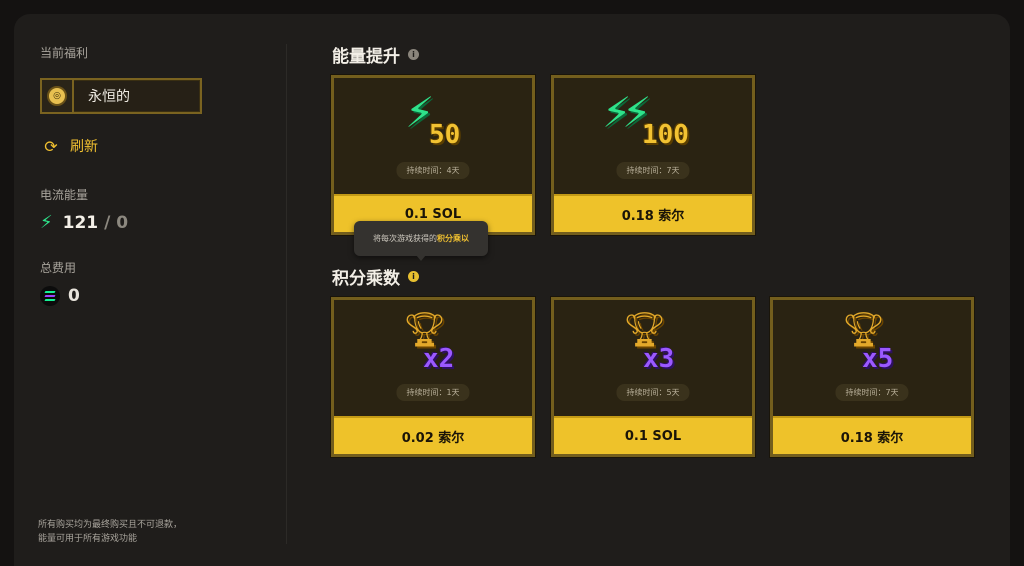  Describe the element at coordinates (64, 195) in the screenshot. I see `energy-label: 电流能量` at that location.